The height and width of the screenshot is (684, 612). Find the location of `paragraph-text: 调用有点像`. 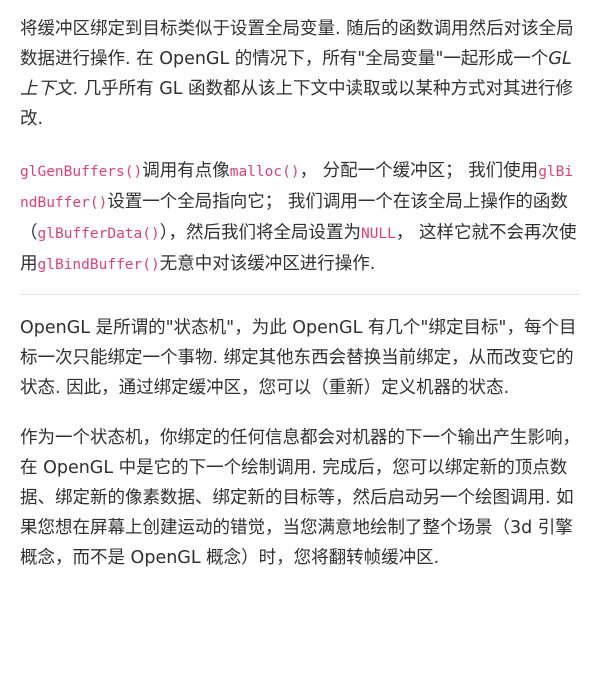

paragraph-text: 调用有点像 is located at coordinates (186, 171).